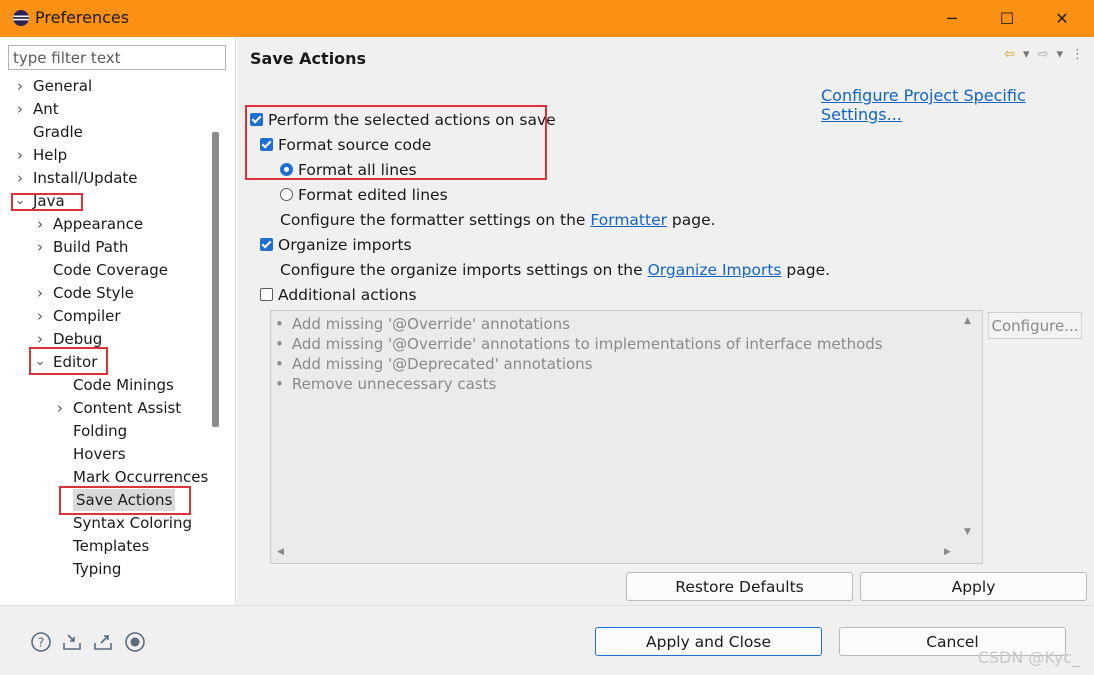 The image size is (1094, 675). Describe the element at coordinates (140, 477) in the screenshot. I see `tree-item-label: Mark Occurrences` at that location.